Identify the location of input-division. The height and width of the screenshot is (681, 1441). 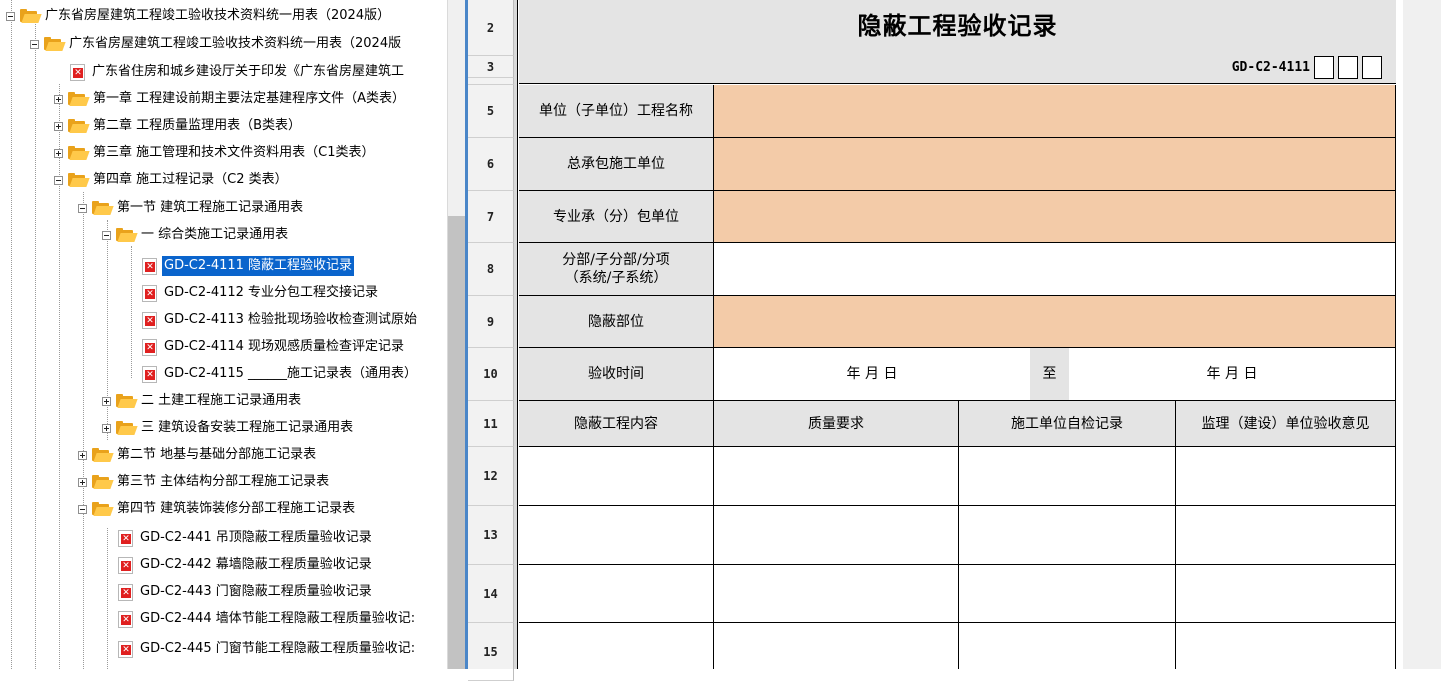
(1055, 269).